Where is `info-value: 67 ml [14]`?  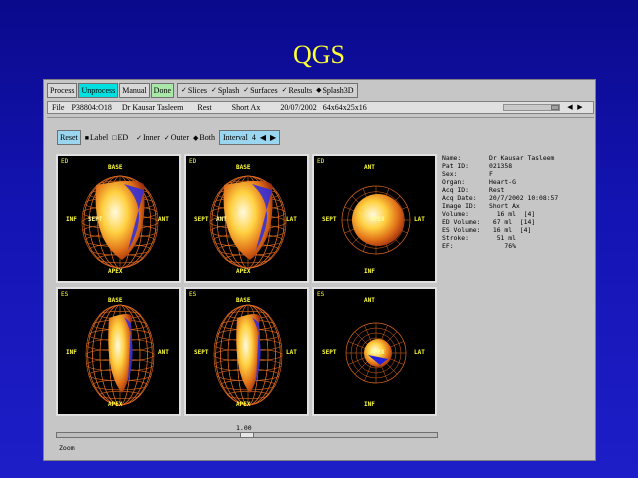
info-value: 67 ml [14] is located at coordinates (512, 222).